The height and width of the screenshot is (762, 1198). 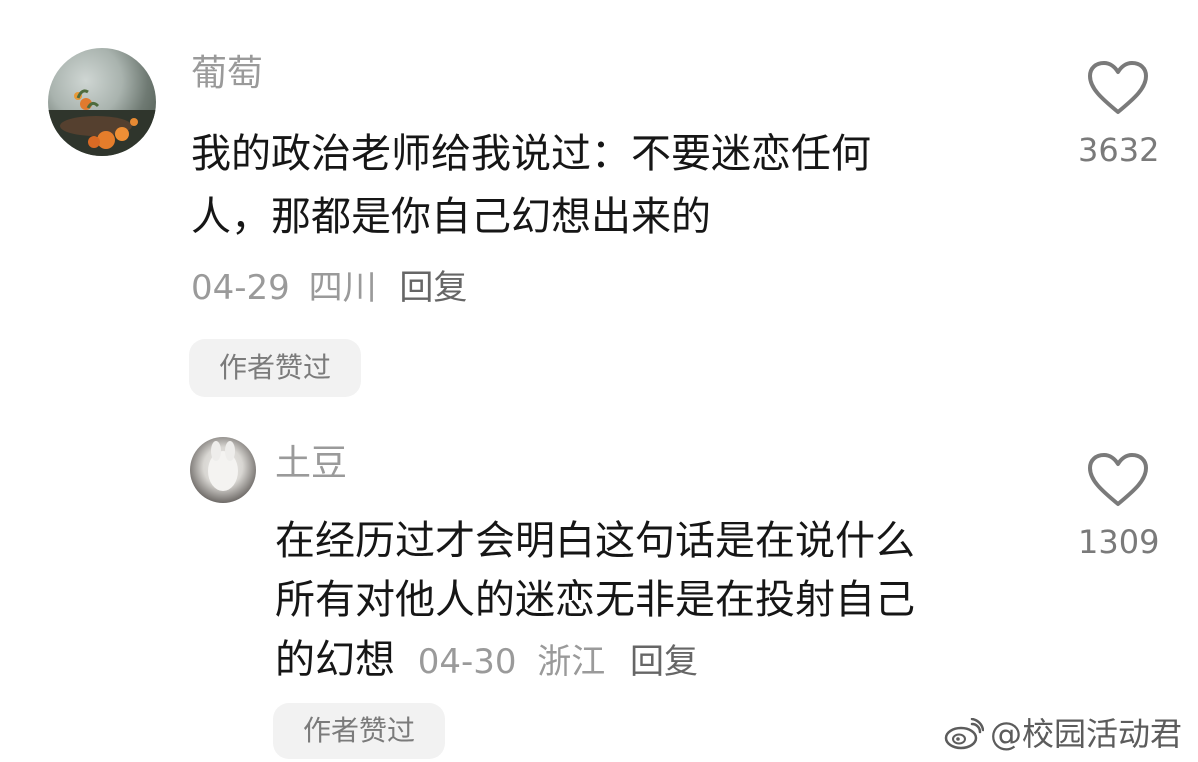 I want to click on comment-date: 04-29, so click(x=240, y=288).